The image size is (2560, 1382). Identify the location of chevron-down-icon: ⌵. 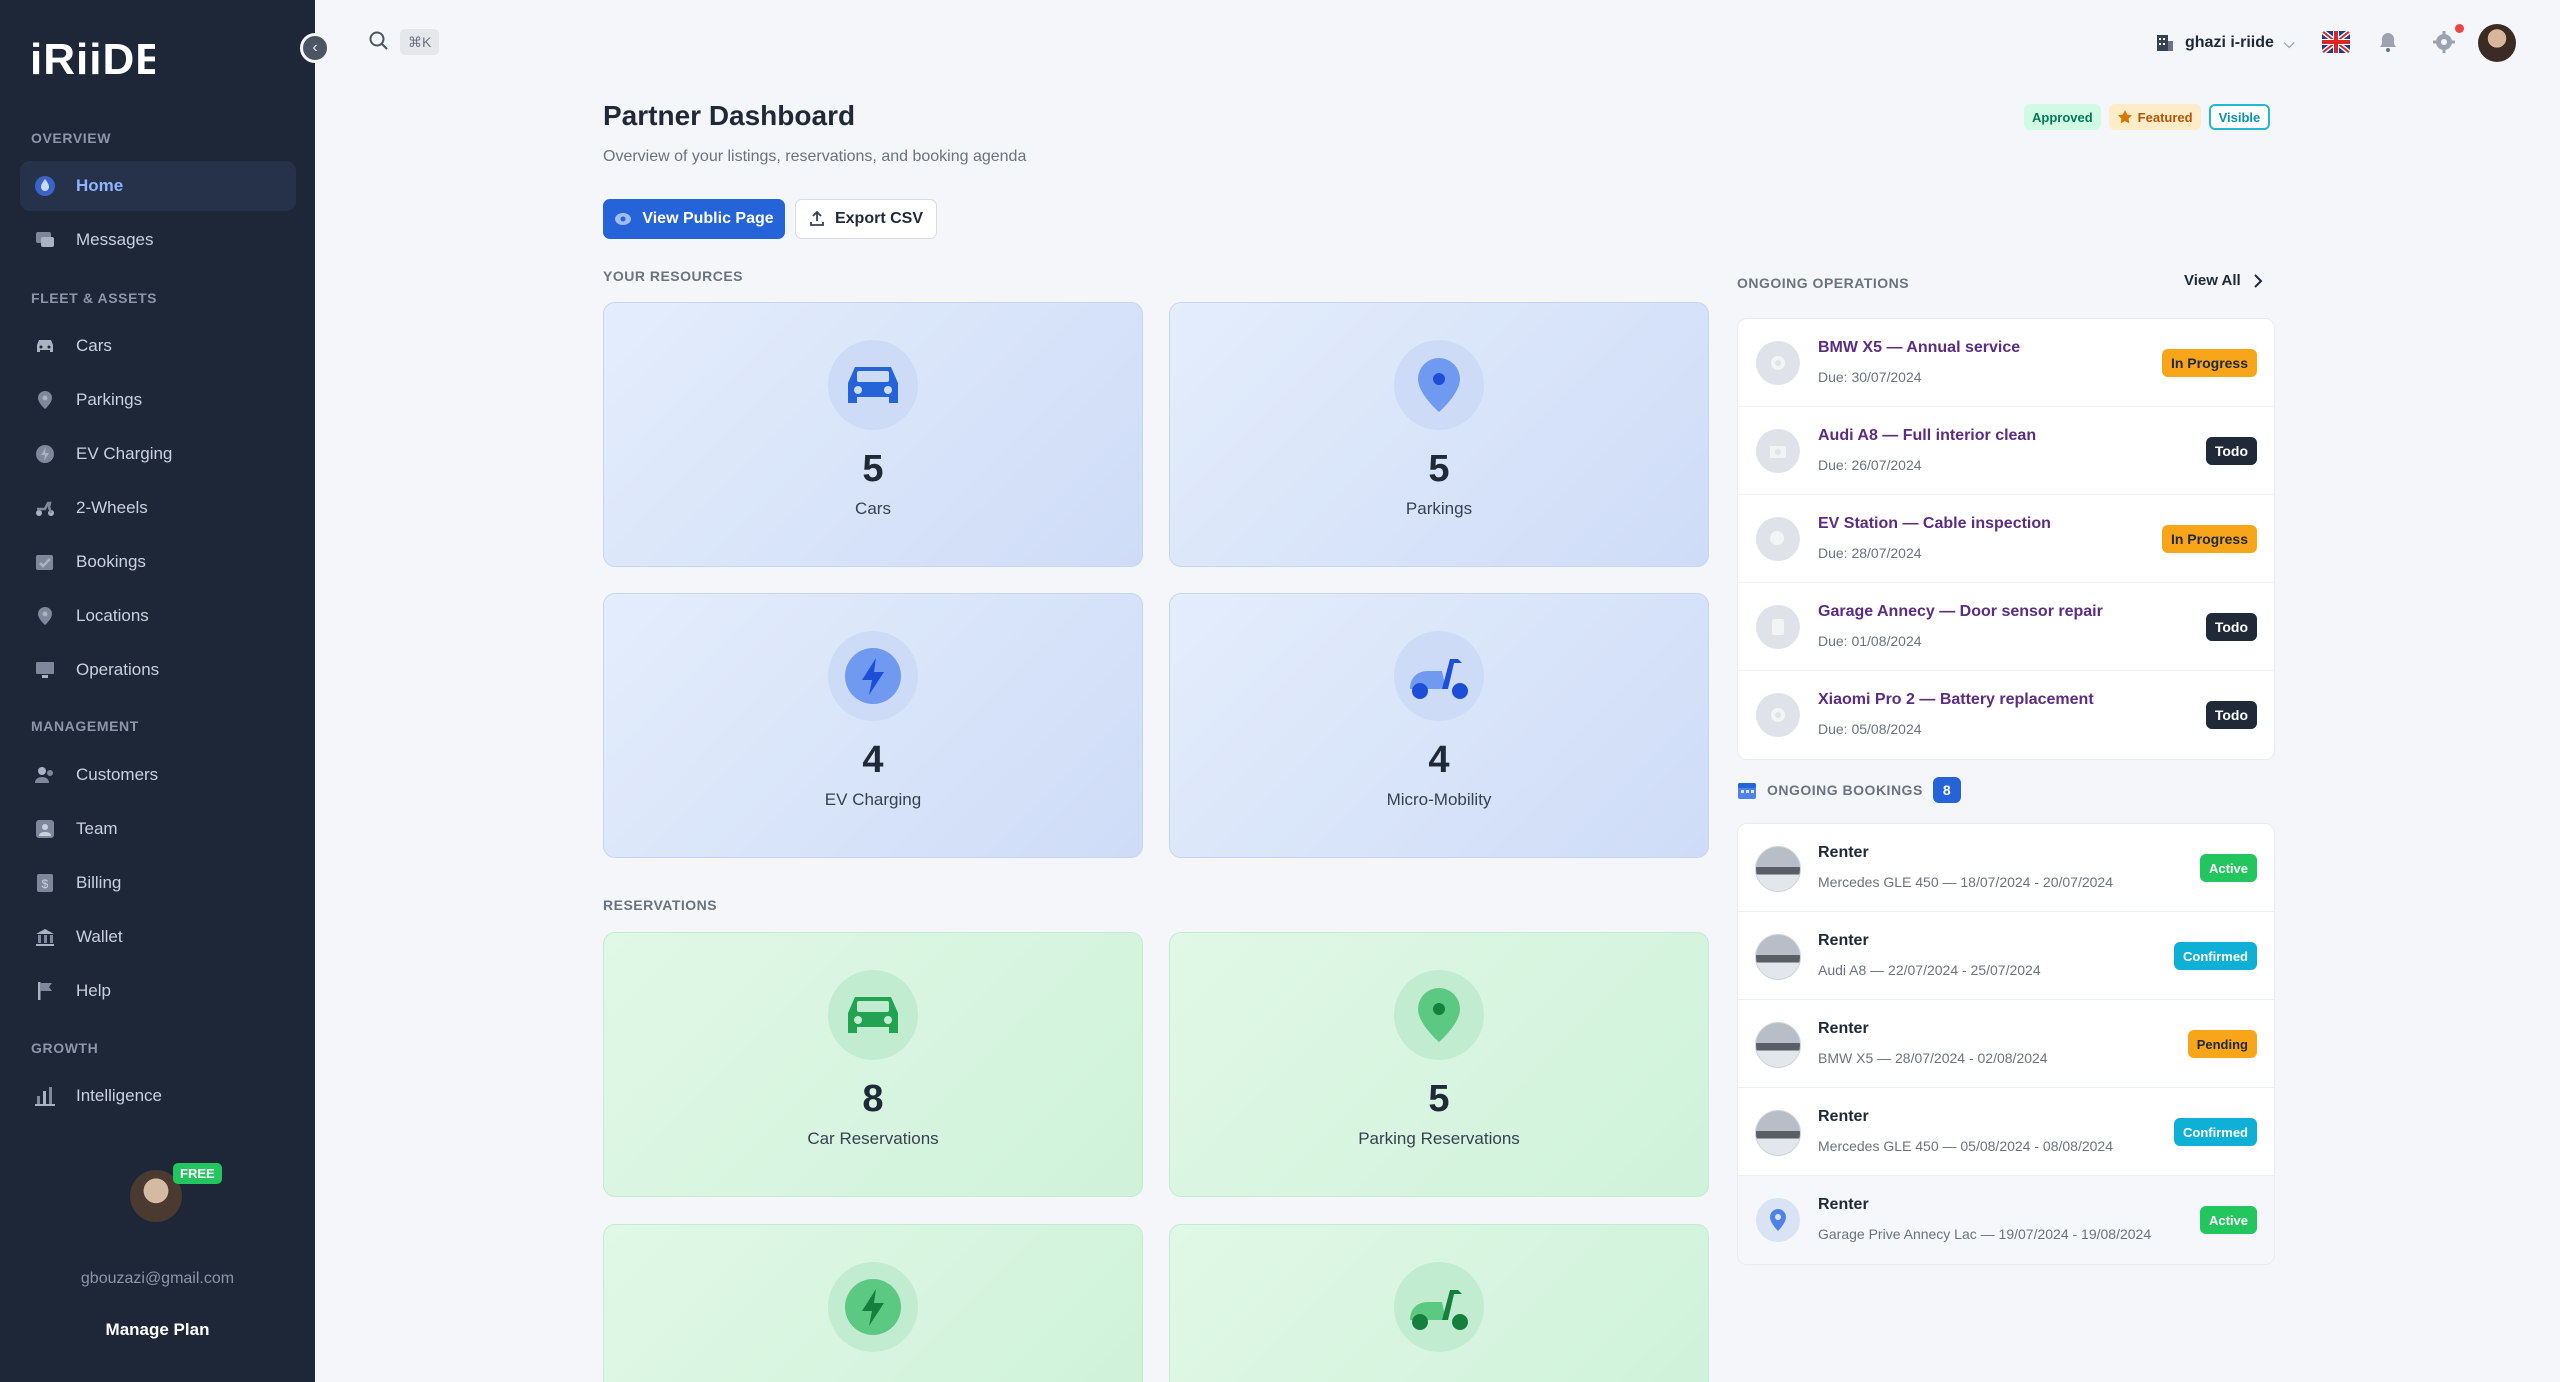
(2289, 42).